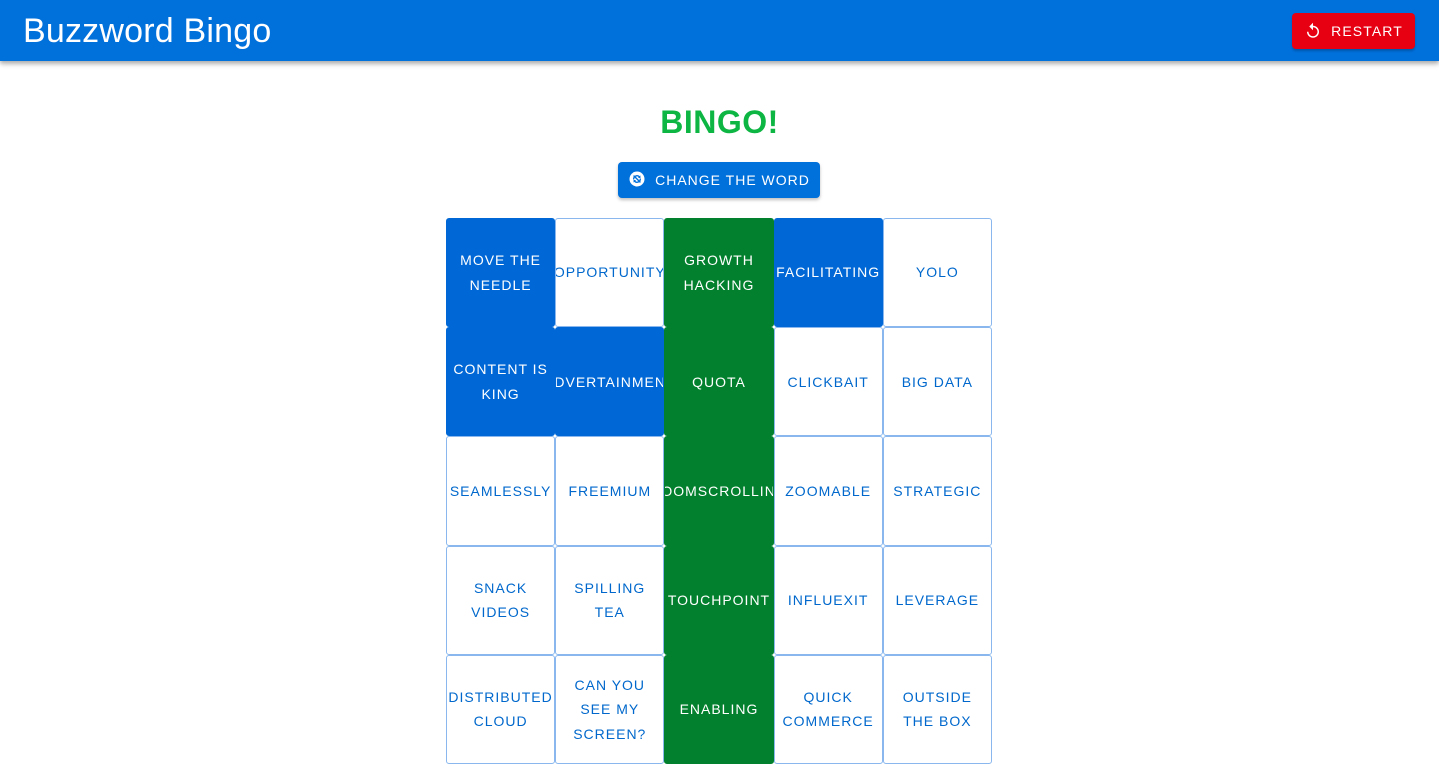 The width and height of the screenshot is (1439, 779). What do you see at coordinates (937, 600) in the screenshot?
I see `bingo-cell: Leverage` at bounding box center [937, 600].